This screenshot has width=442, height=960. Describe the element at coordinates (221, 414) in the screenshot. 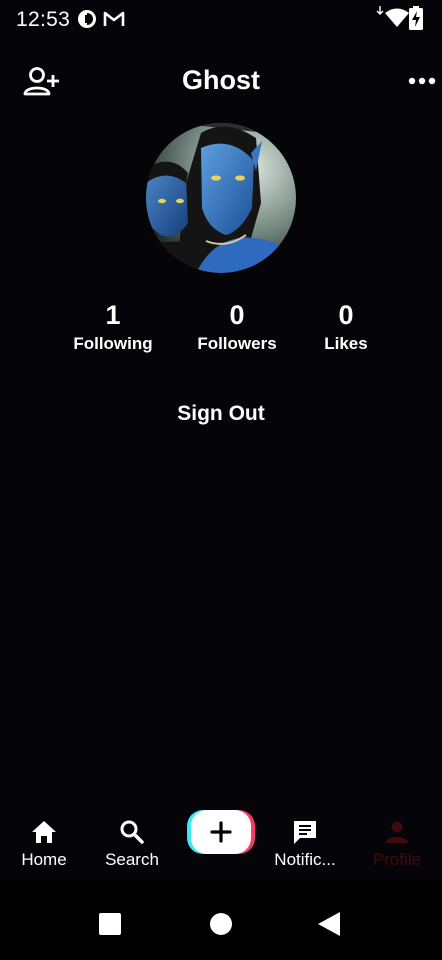

I see `sign-out-button: Sign Out` at that location.